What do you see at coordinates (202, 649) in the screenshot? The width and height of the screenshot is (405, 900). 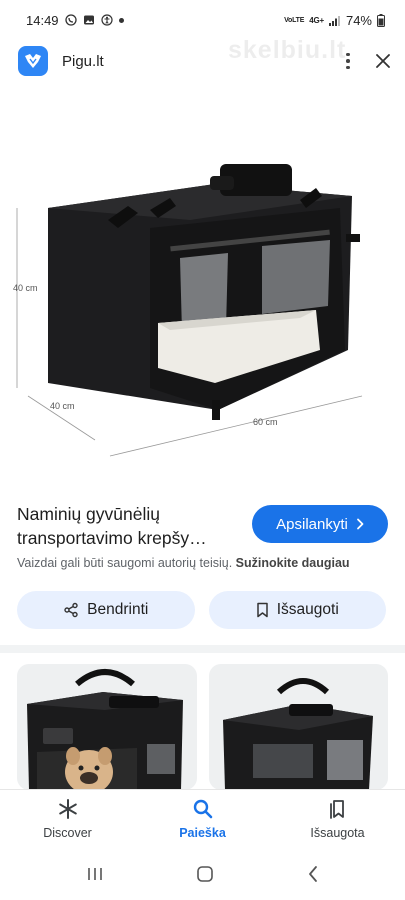 I see `section-divider` at bounding box center [202, 649].